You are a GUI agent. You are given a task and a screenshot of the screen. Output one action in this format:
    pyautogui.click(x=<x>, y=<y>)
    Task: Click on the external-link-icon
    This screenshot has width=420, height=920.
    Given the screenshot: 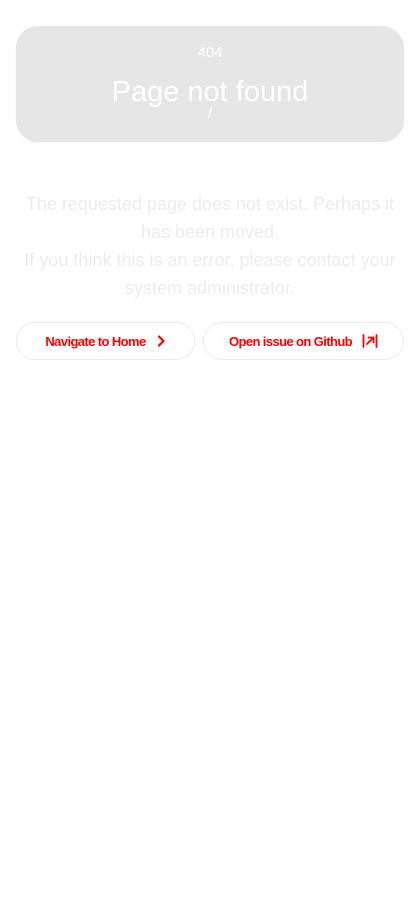 What is the action you would take?
    pyautogui.click(x=370, y=341)
    